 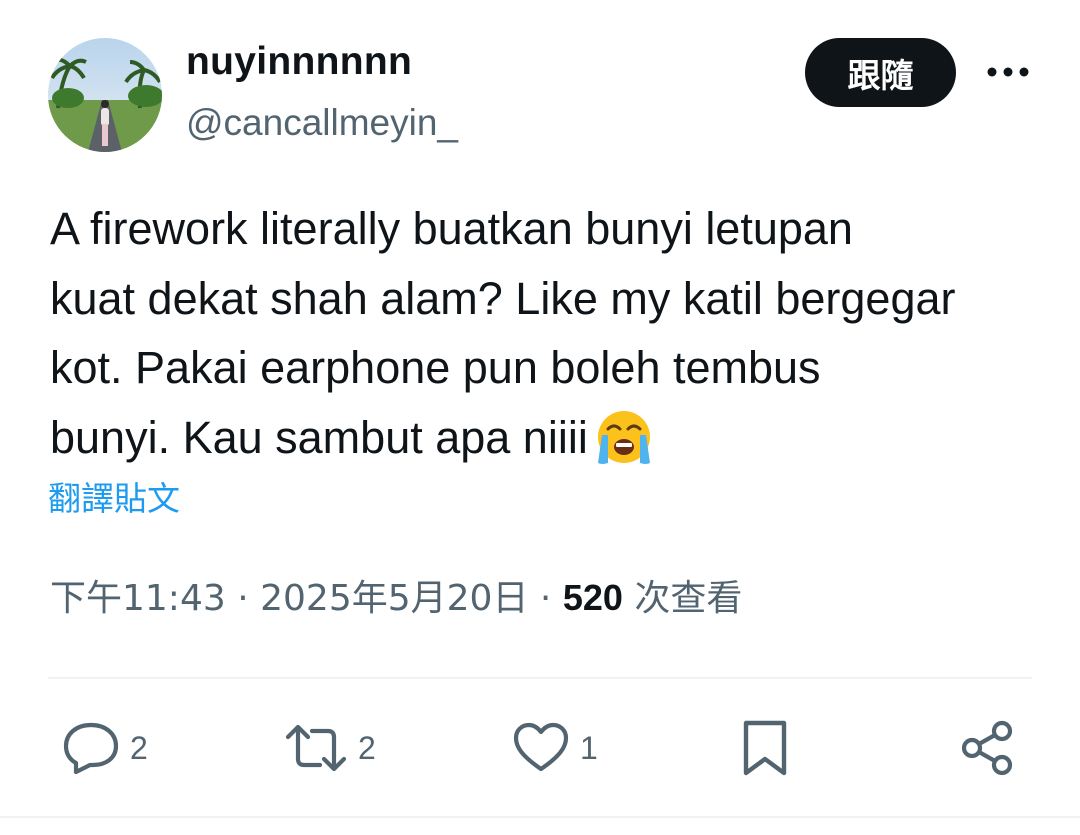 I want to click on share-button, so click(x=987, y=748).